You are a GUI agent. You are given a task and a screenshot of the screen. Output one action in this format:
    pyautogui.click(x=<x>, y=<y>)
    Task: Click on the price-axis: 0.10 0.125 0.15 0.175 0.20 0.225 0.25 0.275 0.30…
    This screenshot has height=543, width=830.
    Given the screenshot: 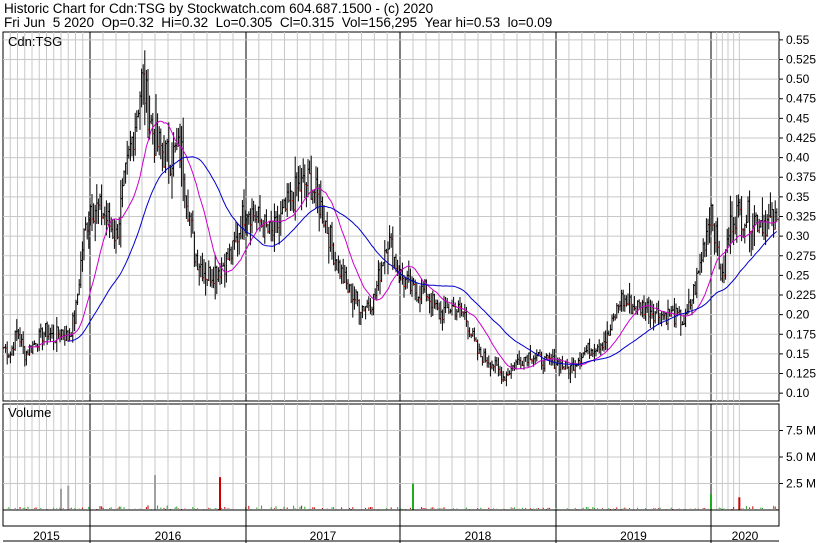 What is the action you would take?
    pyautogui.click(x=797, y=216)
    